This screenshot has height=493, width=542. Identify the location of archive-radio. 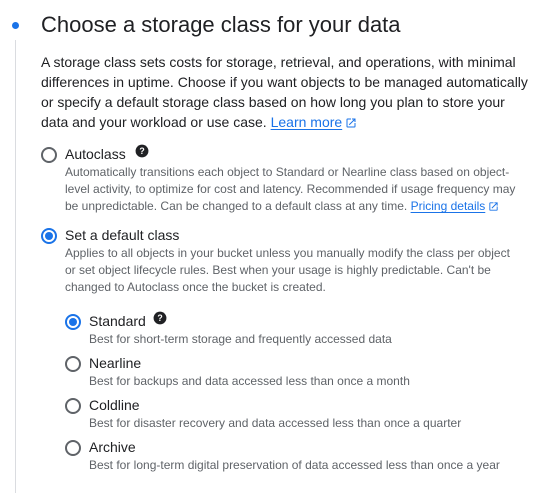
(73, 448).